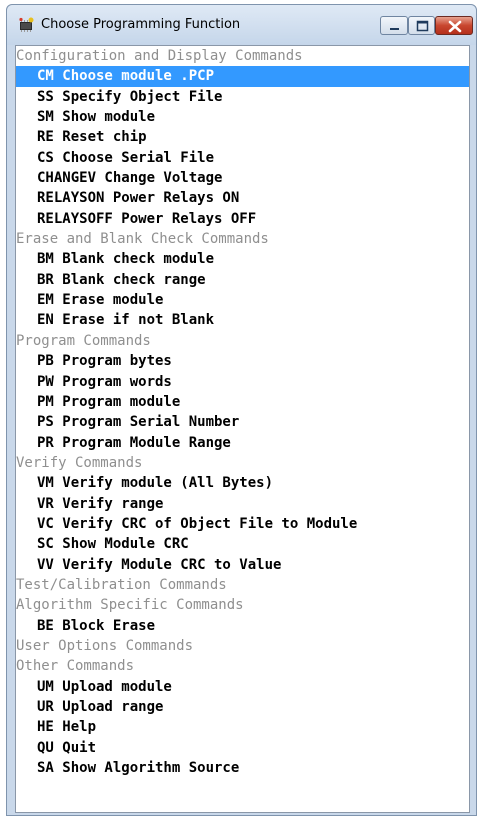 The height and width of the screenshot is (821, 483). What do you see at coordinates (141, 24) in the screenshot?
I see `window-title: Choose Programming Function` at bounding box center [141, 24].